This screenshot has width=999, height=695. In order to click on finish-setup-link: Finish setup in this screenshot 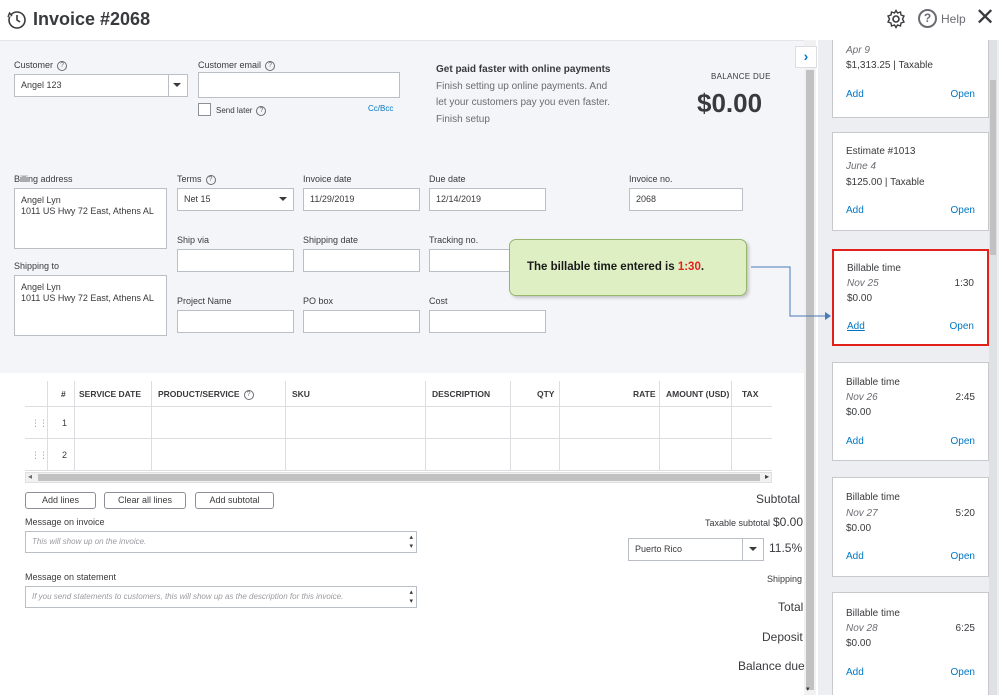, I will do `click(463, 119)`.